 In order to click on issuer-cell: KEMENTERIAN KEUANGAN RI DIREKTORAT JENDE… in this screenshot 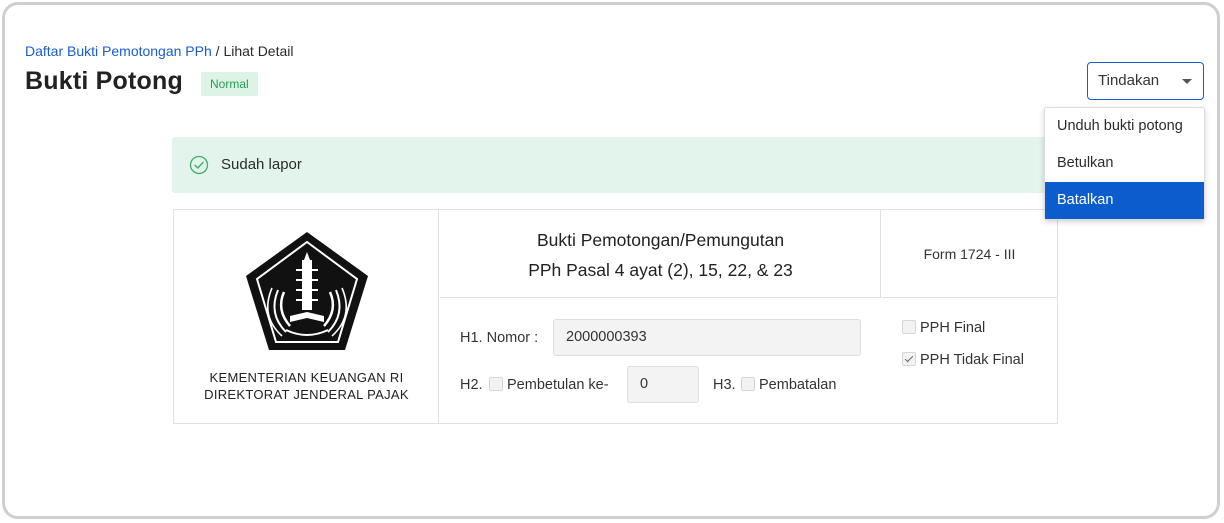, I will do `click(306, 316)`.